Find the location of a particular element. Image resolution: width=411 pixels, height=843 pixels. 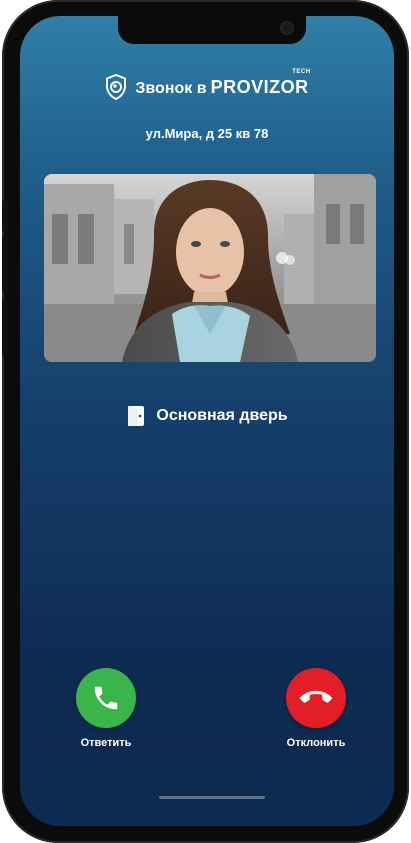

phone-hangup-icon is located at coordinates (316, 696).